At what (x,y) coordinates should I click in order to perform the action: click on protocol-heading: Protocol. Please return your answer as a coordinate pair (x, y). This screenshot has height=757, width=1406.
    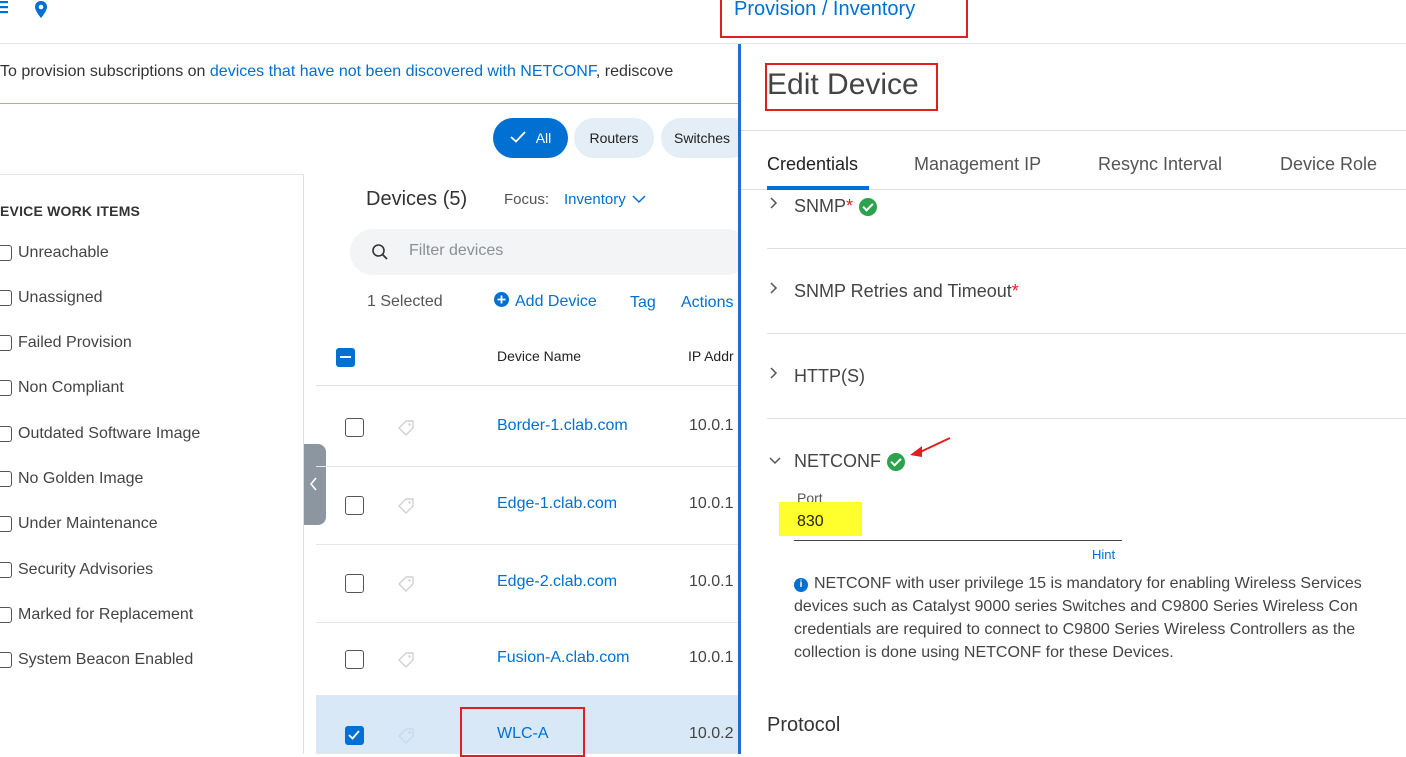
    Looking at the image, I should click on (804, 725).